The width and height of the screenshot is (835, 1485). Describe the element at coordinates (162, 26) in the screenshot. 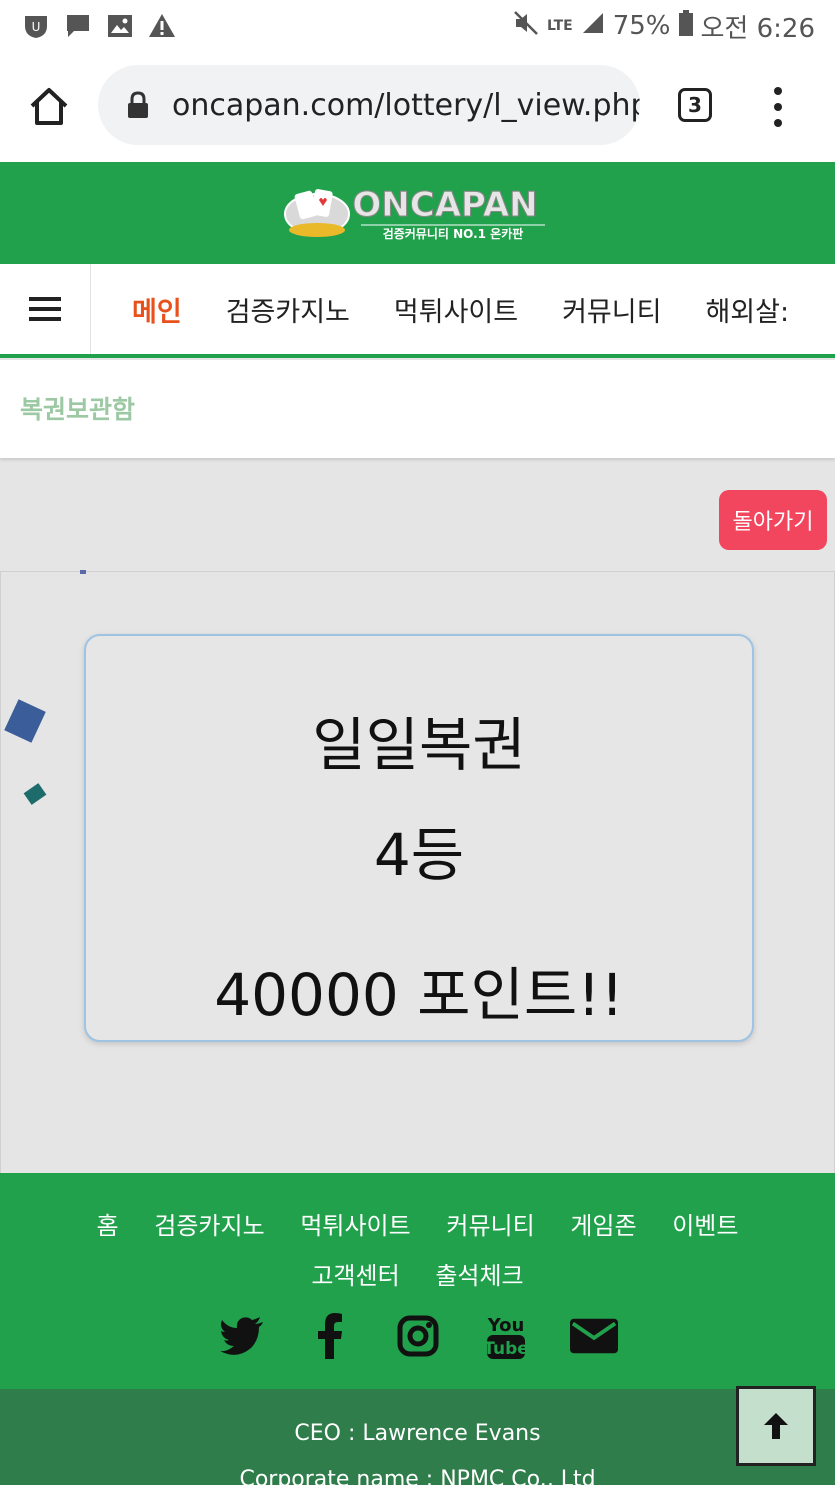

I see `warning-icon` at that location.